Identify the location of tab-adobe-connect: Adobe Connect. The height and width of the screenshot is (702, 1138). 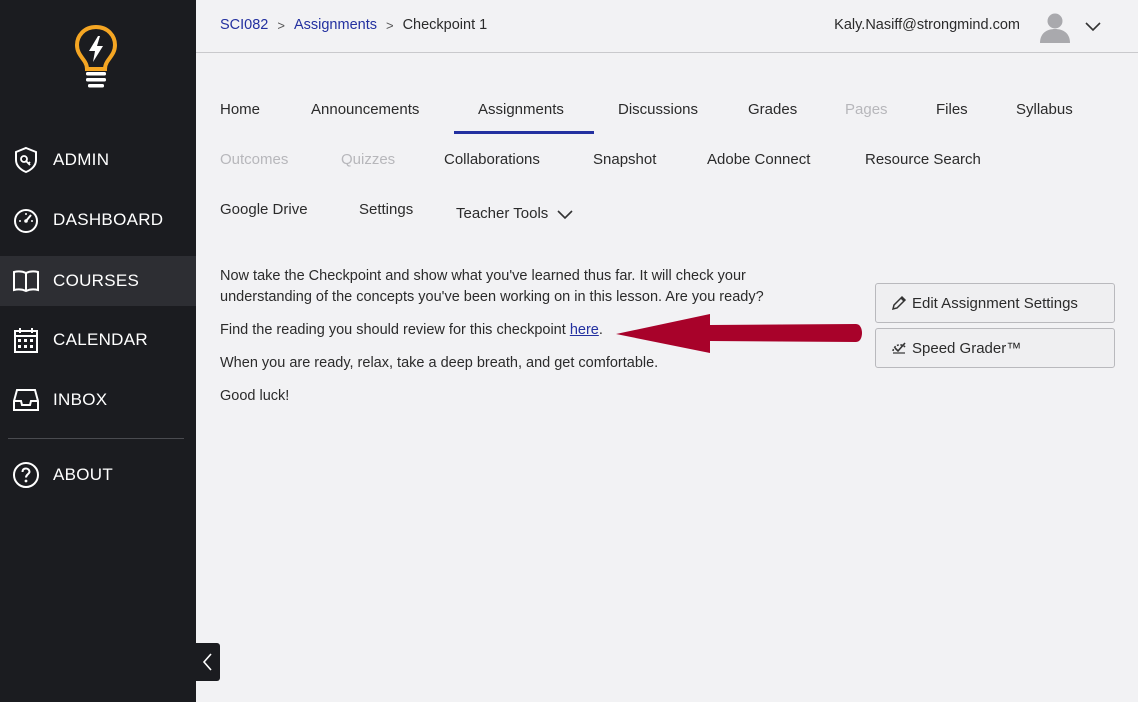
(758, 159).